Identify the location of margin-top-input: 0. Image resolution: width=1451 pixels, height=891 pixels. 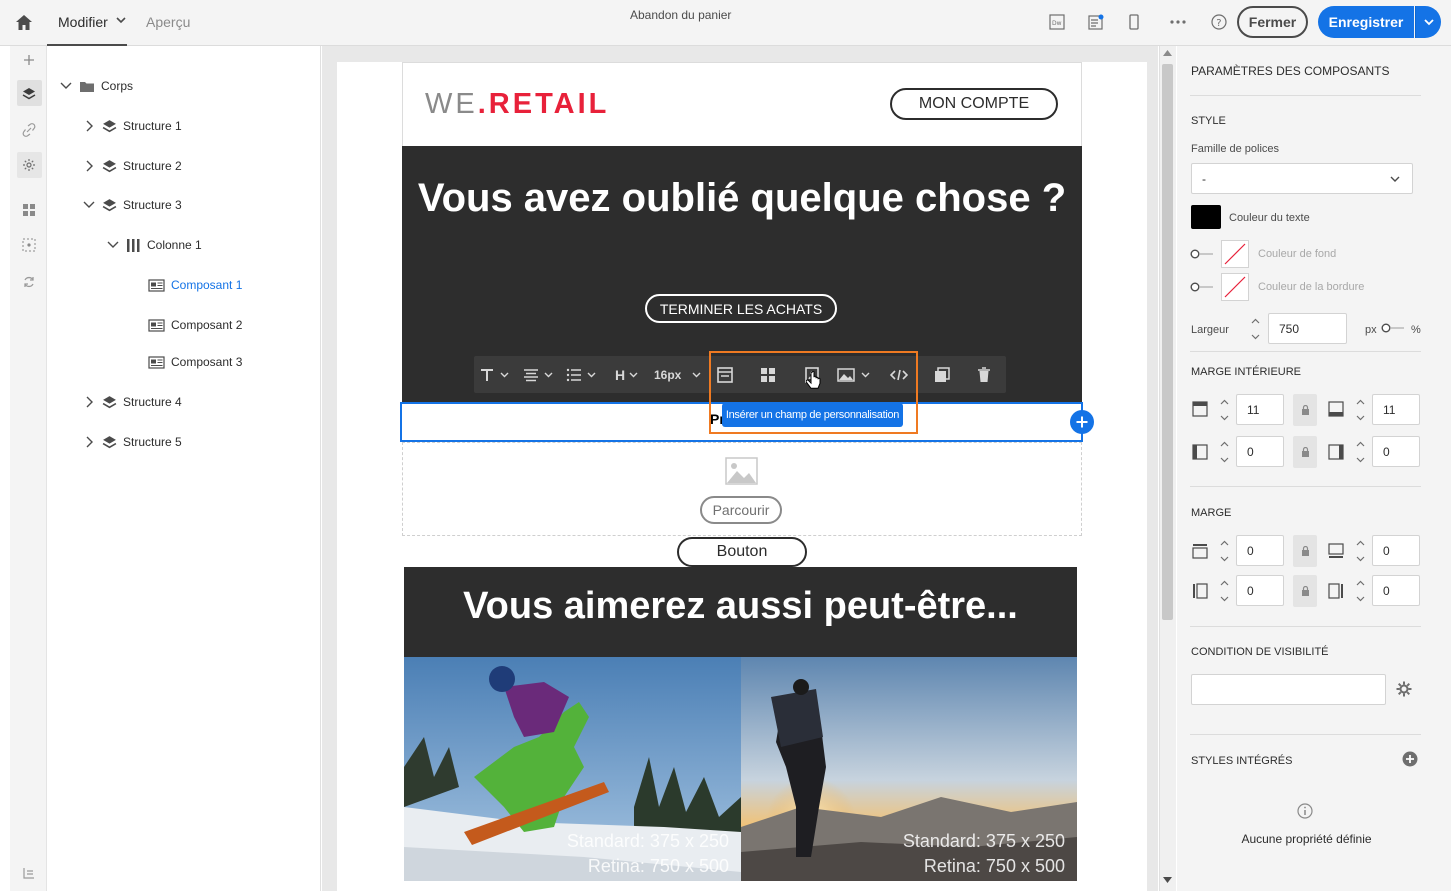
(1260, 550).